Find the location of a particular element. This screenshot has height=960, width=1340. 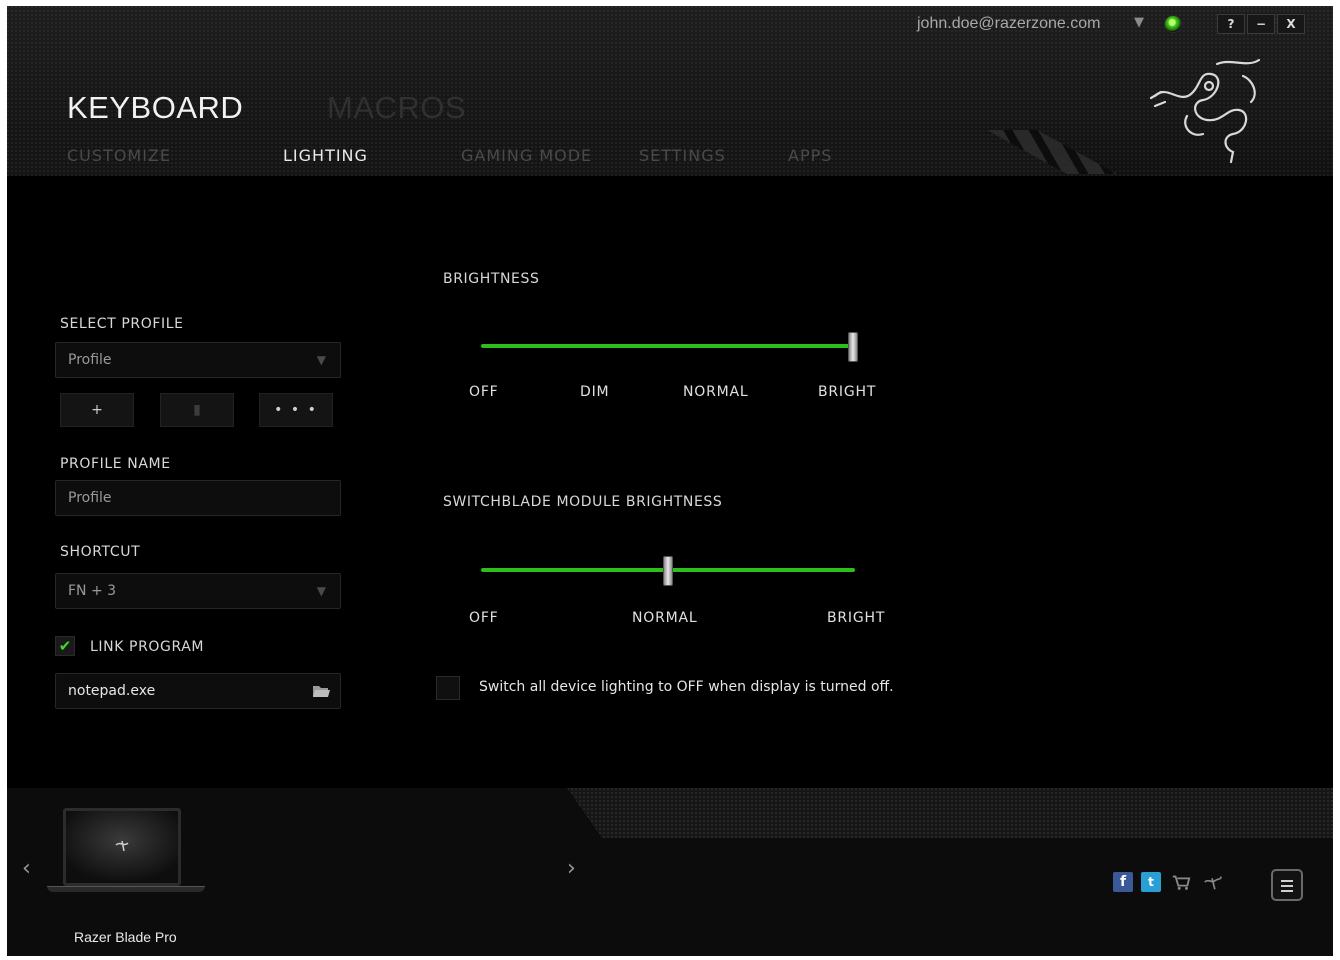

device-name: Razer Blade Pro is located at coordinates (125, 937).